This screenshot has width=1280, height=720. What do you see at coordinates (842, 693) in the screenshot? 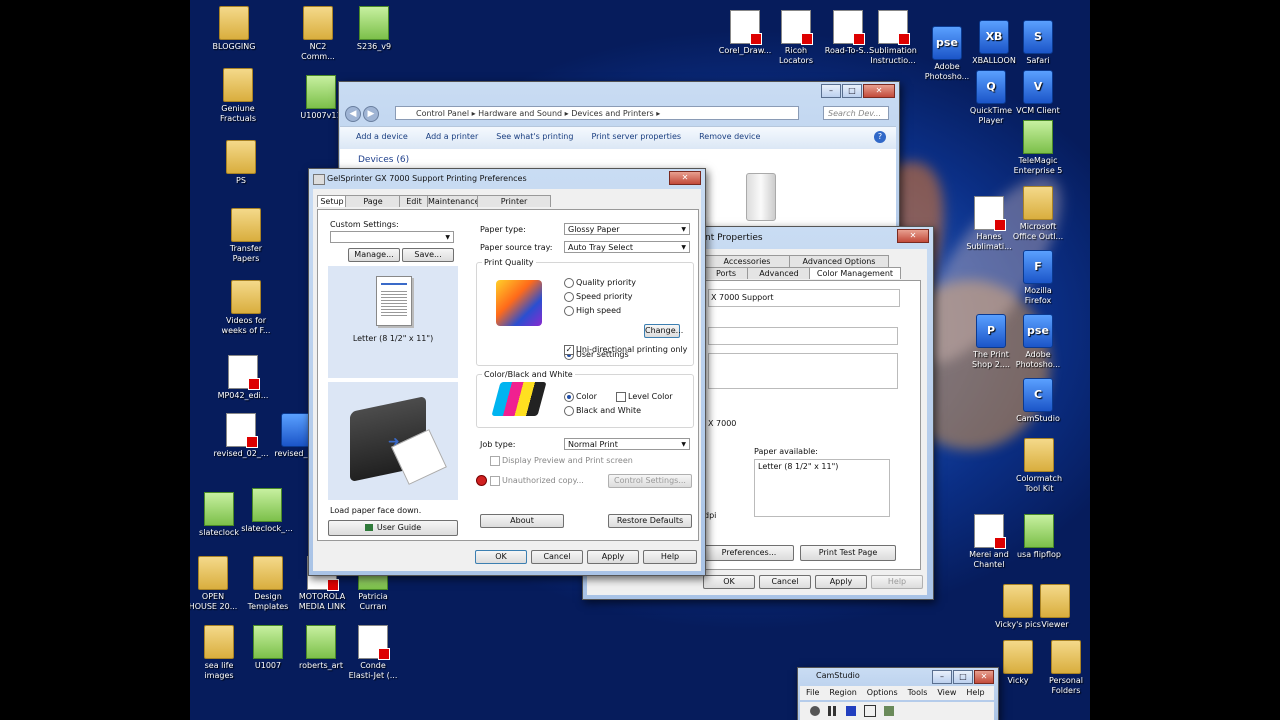
I see `camstudio-menu-region: Region` at bounding box center [842, 693].